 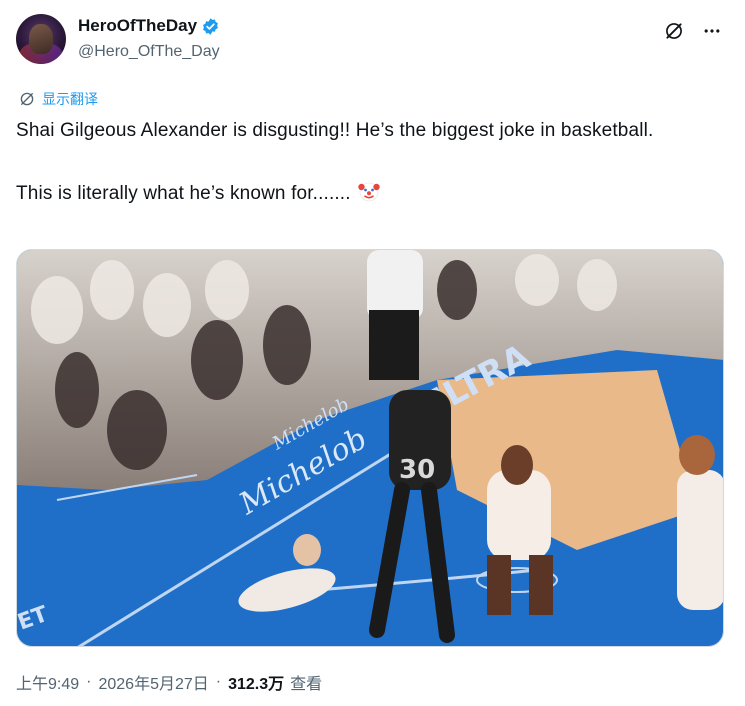 I want to click on clown-face-emoji-icon, so click(x=368, y=192).